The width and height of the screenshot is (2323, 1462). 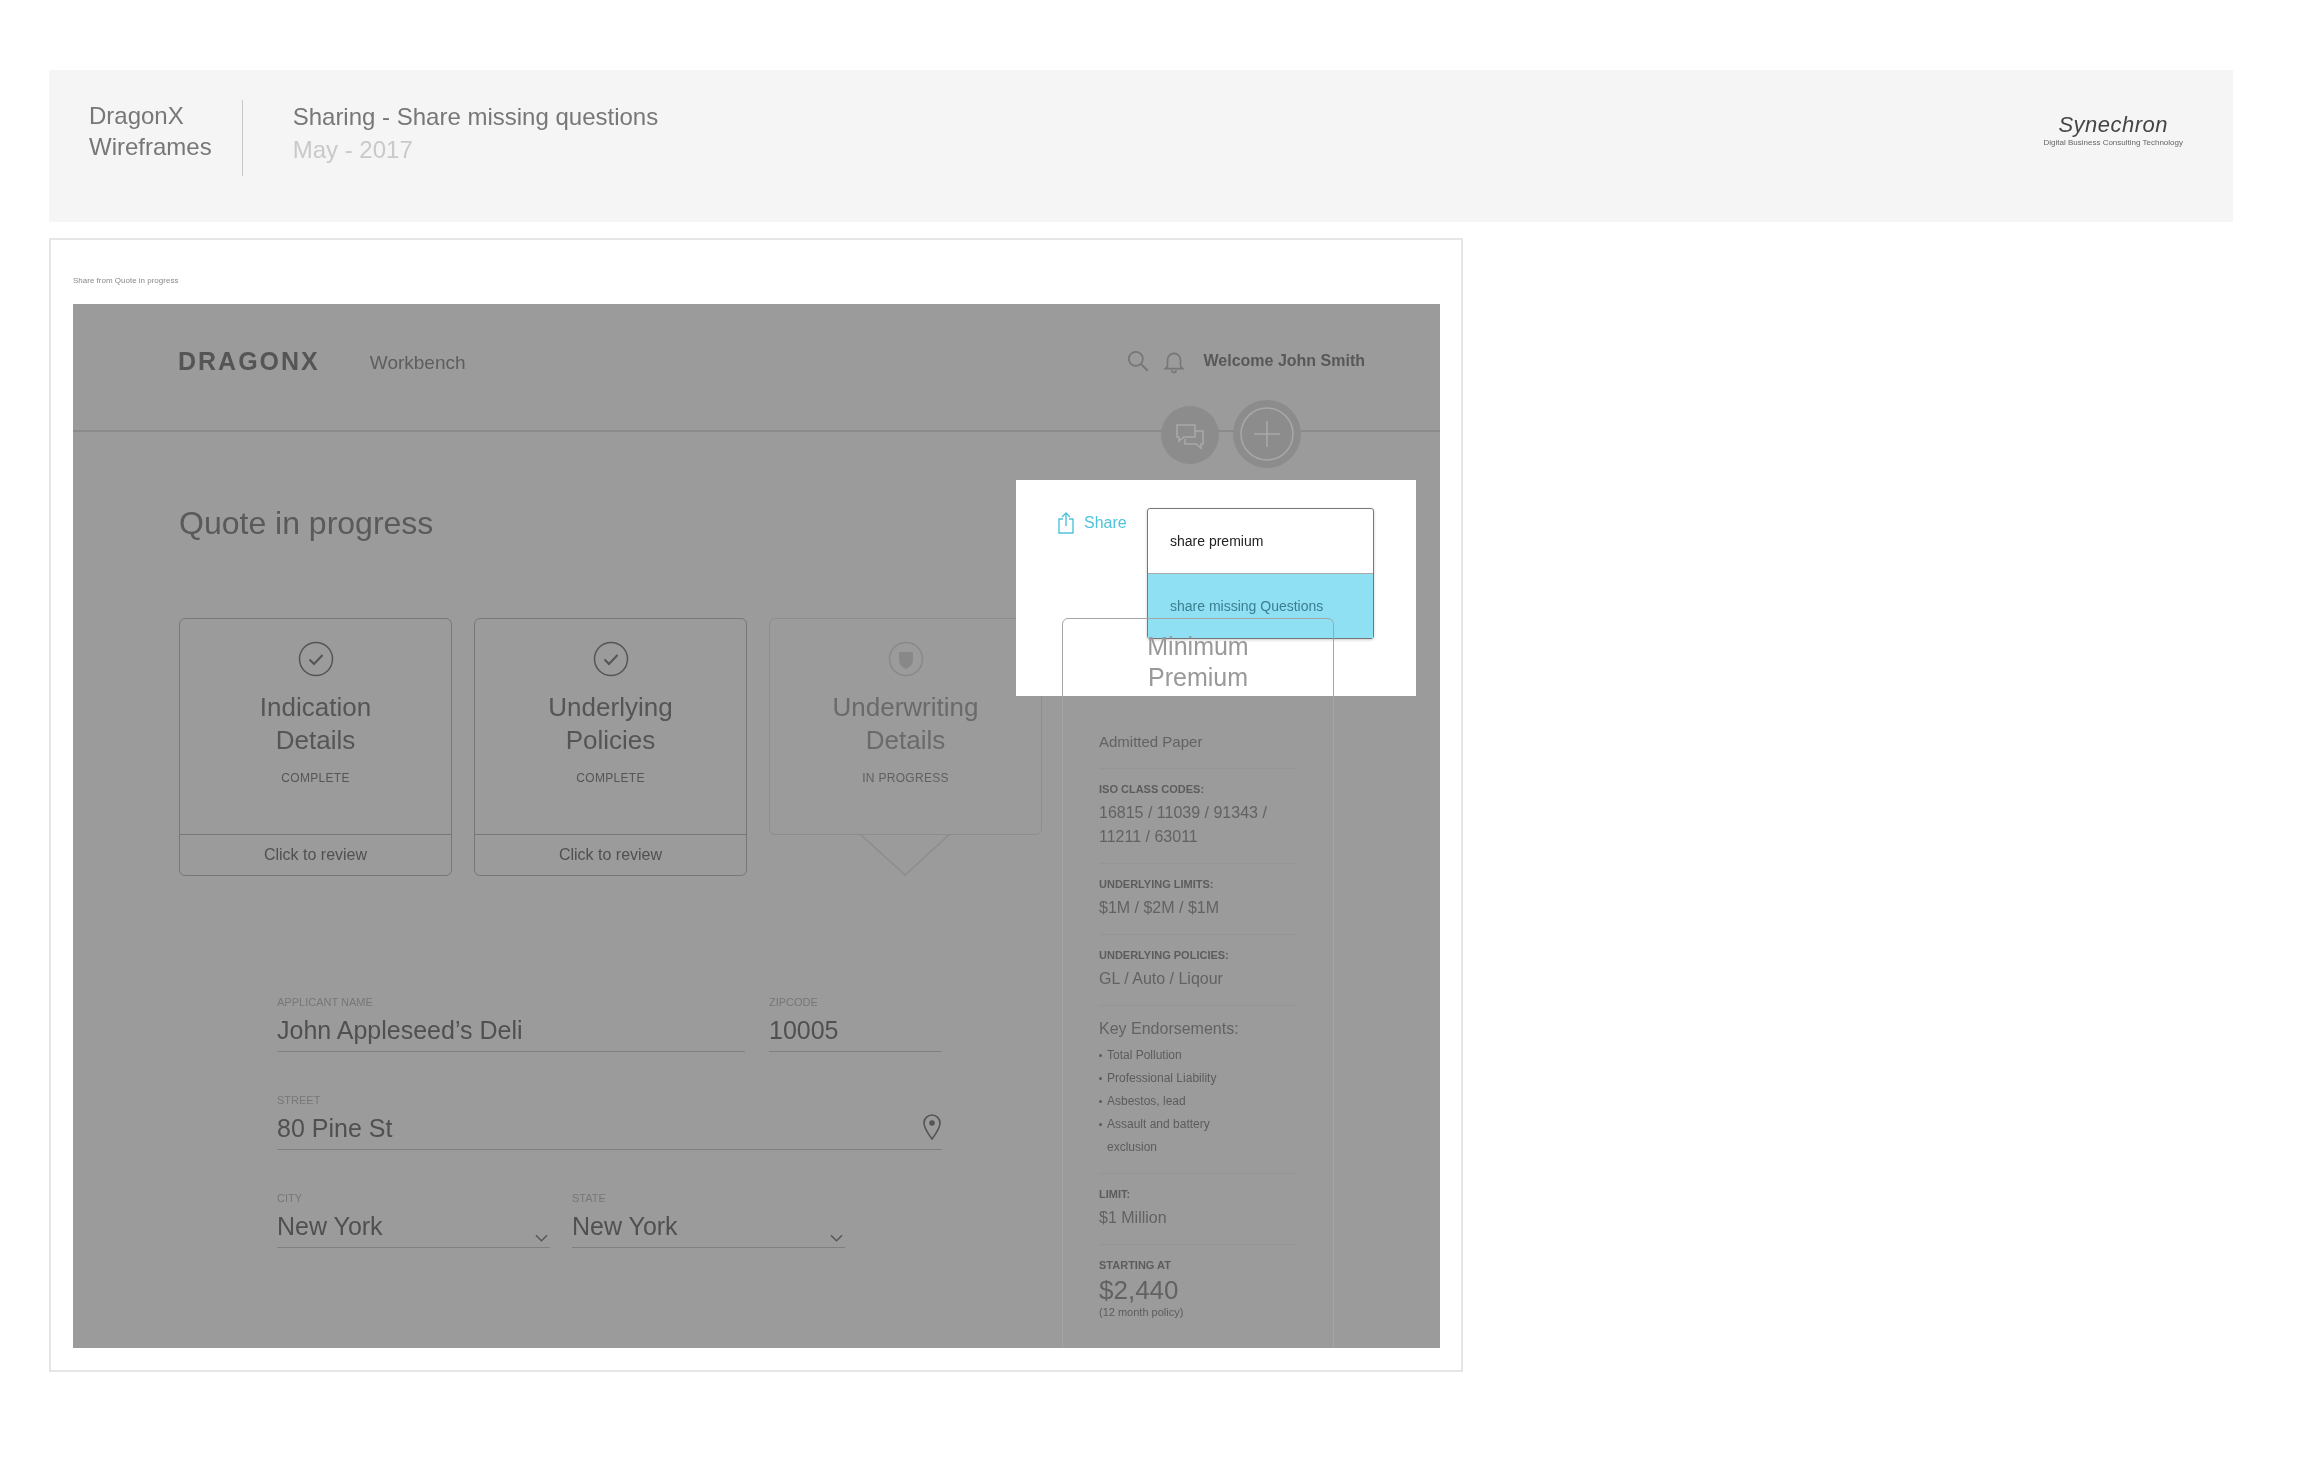 I want to click on summary-value: 16815 / 11039 / 91343 / 11211 / 63011, so click(x=1183, y=825).